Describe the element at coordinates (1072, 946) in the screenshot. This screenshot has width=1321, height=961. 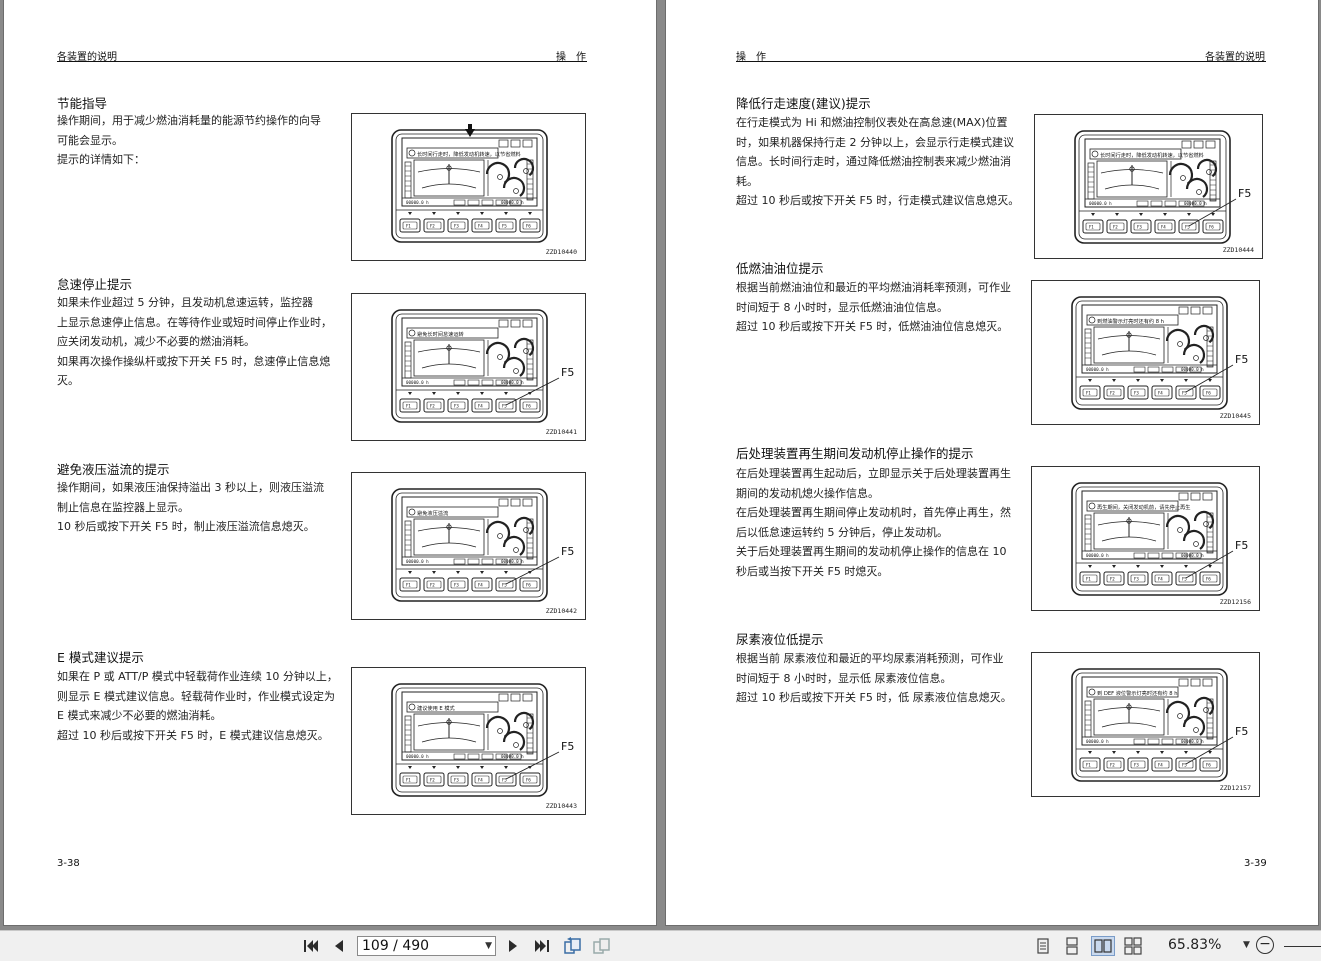
I see `continuous-icon` at that location.